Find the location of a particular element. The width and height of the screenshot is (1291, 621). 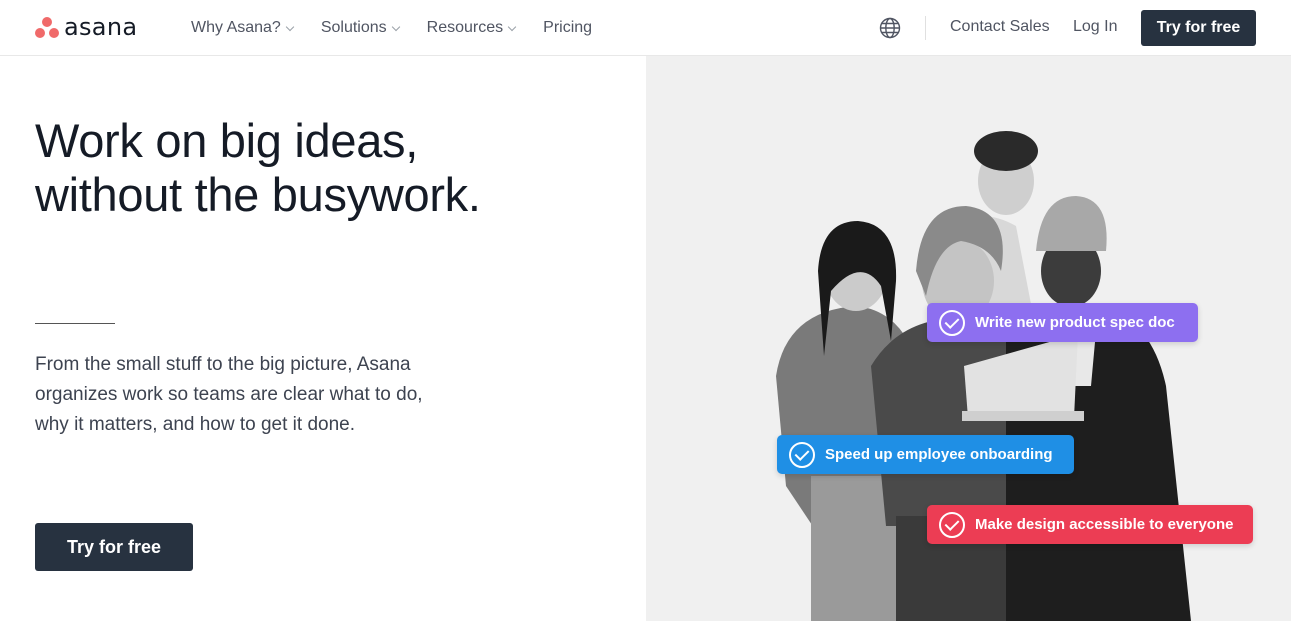

headline-line-2: without the busywork. is located at coordinates (258, 194).